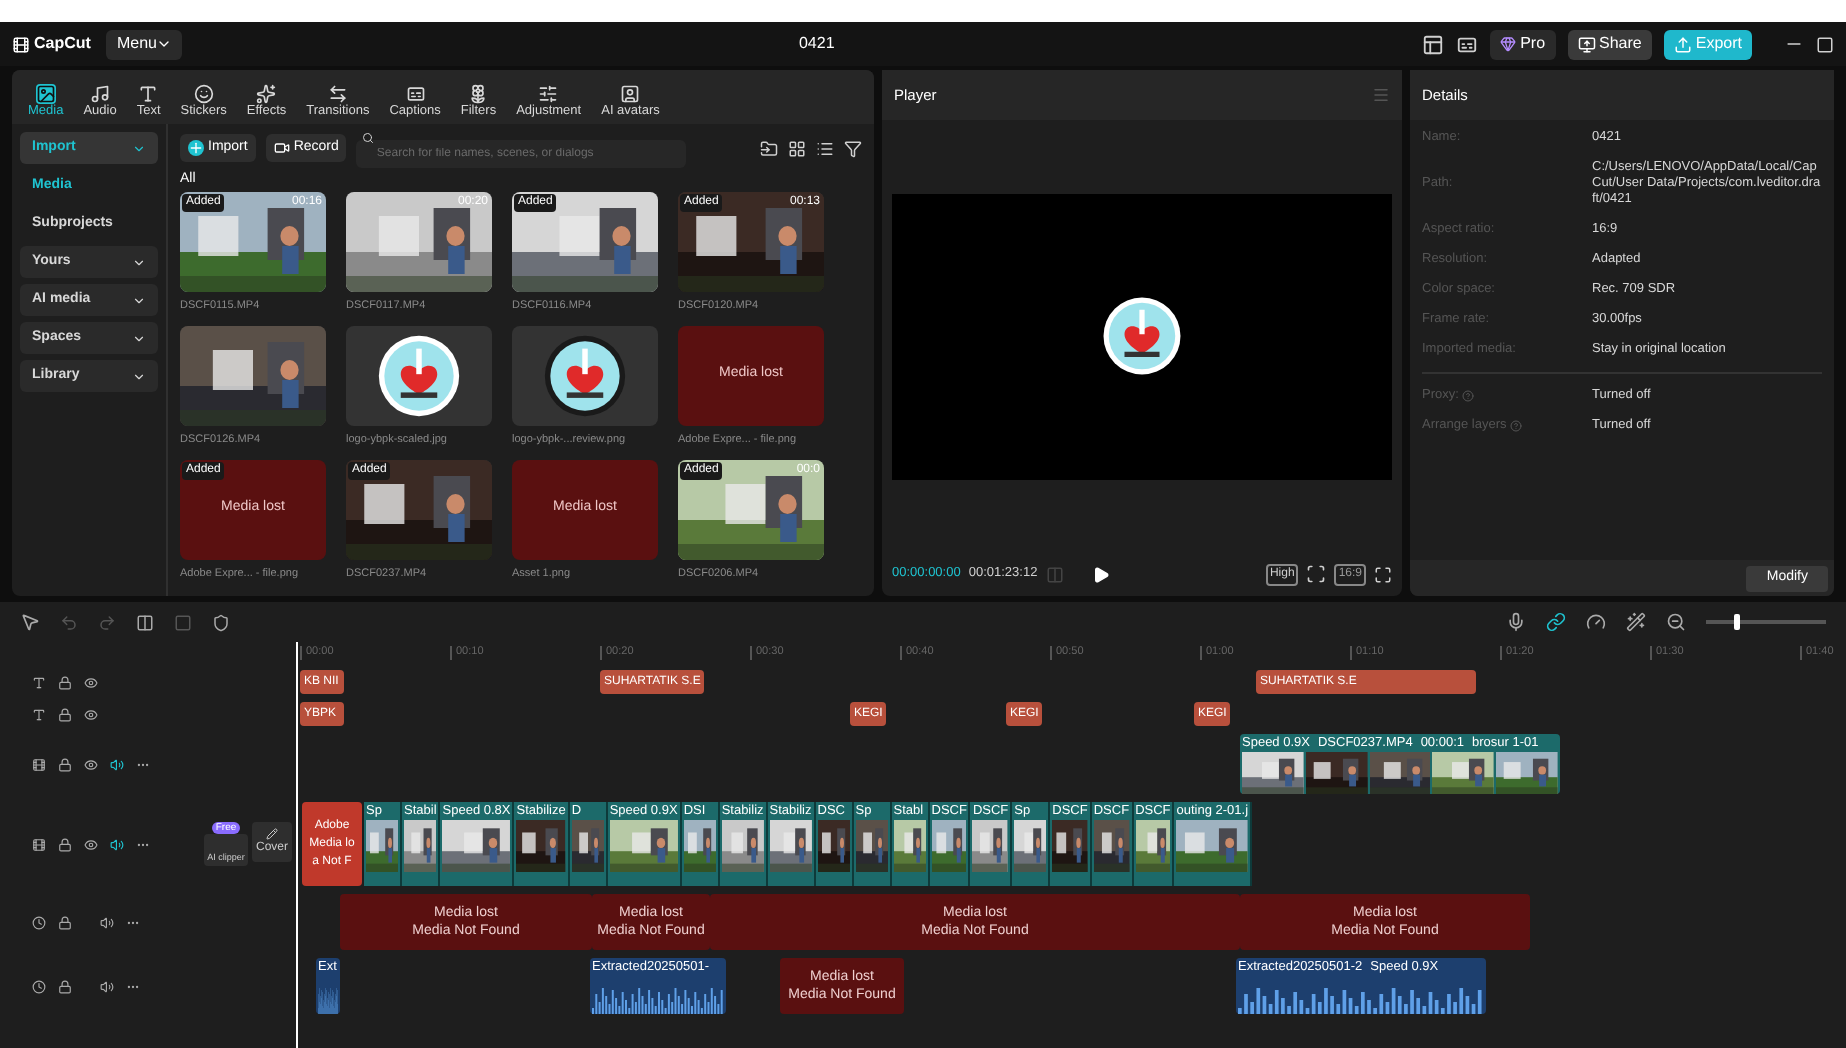 The image size is (1846, 1048). What do you see at coordinates (21, 44) in the screenshot?
I see `logo-icon` at bounding box center [21, 44].